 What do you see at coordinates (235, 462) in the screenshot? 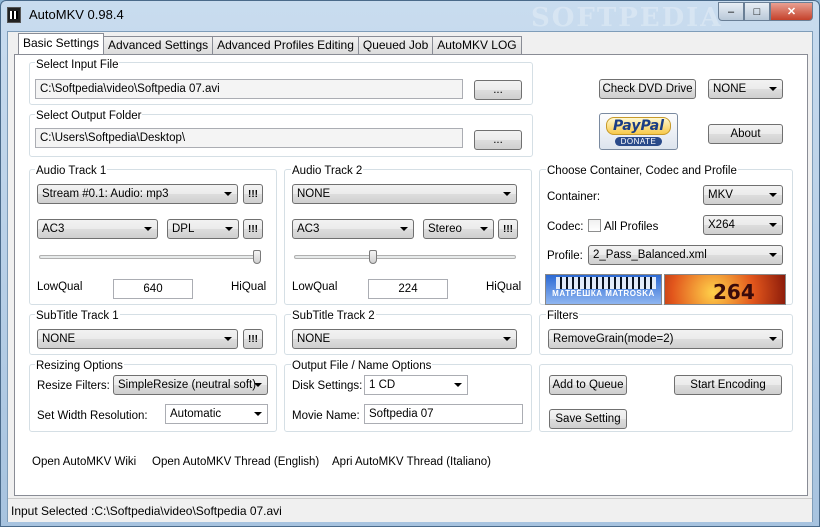
I see `automkv-thread-english-link: Open AutoMKV Thread (English)` at bounding box center [235, 462].